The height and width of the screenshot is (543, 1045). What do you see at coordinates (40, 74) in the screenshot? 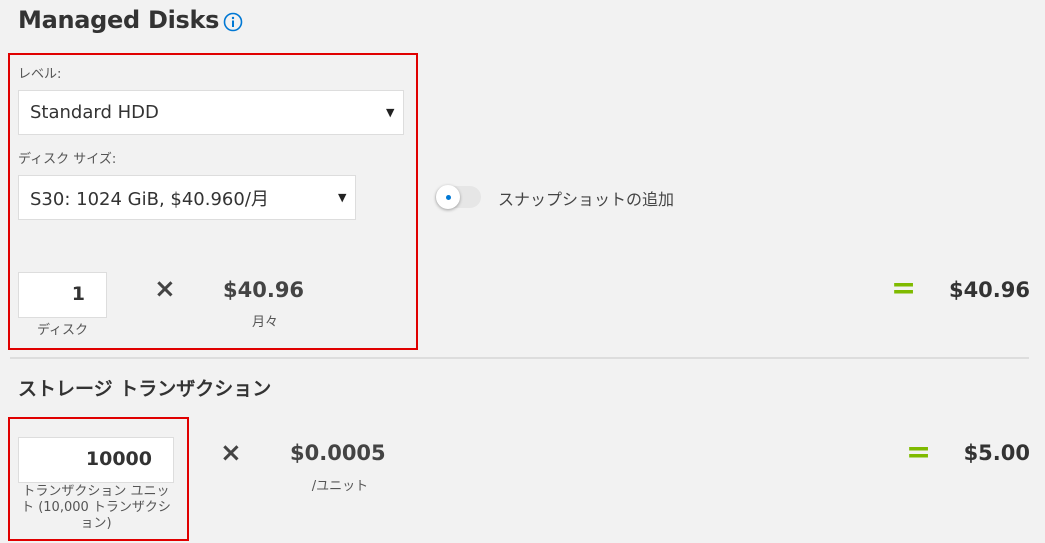
I see `tier-label: レベル:` at bounding box center [40, 74].